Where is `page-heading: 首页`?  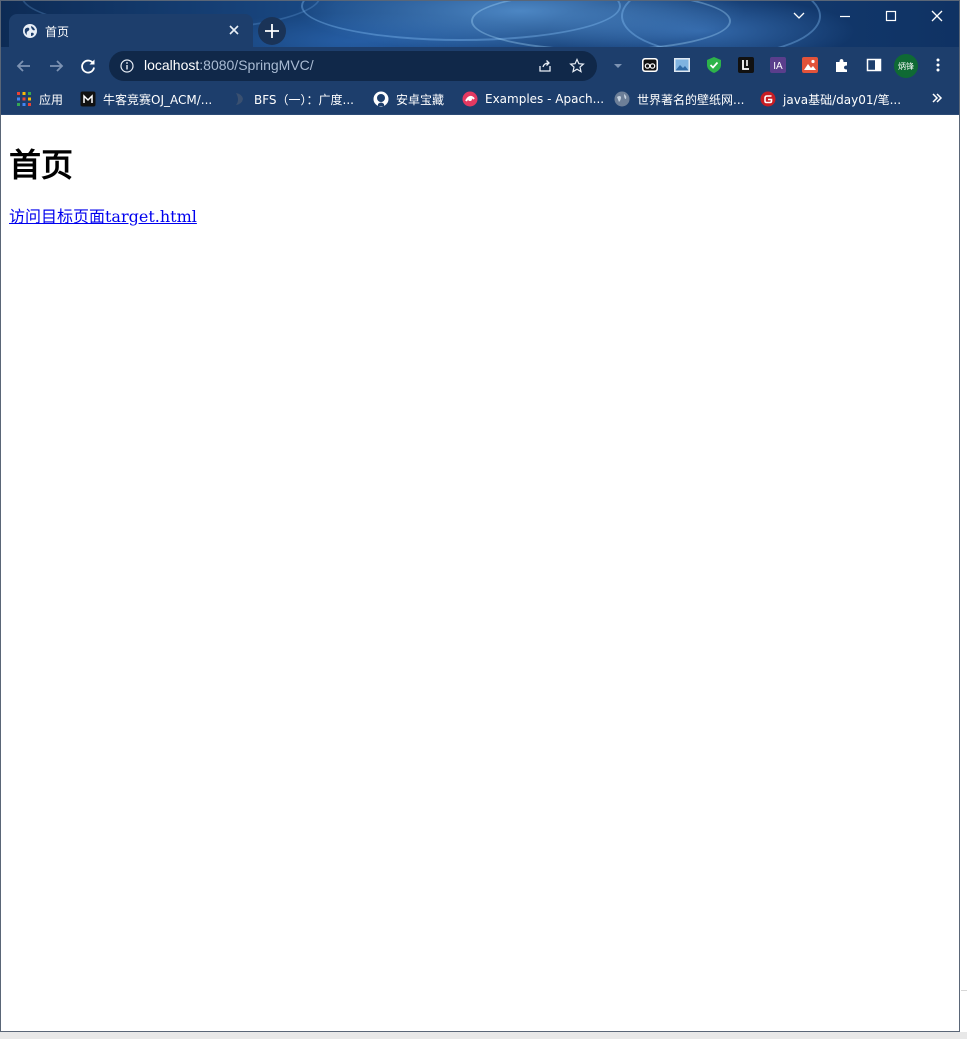
page-heading: 首页 is located at coordinates (41, 165).